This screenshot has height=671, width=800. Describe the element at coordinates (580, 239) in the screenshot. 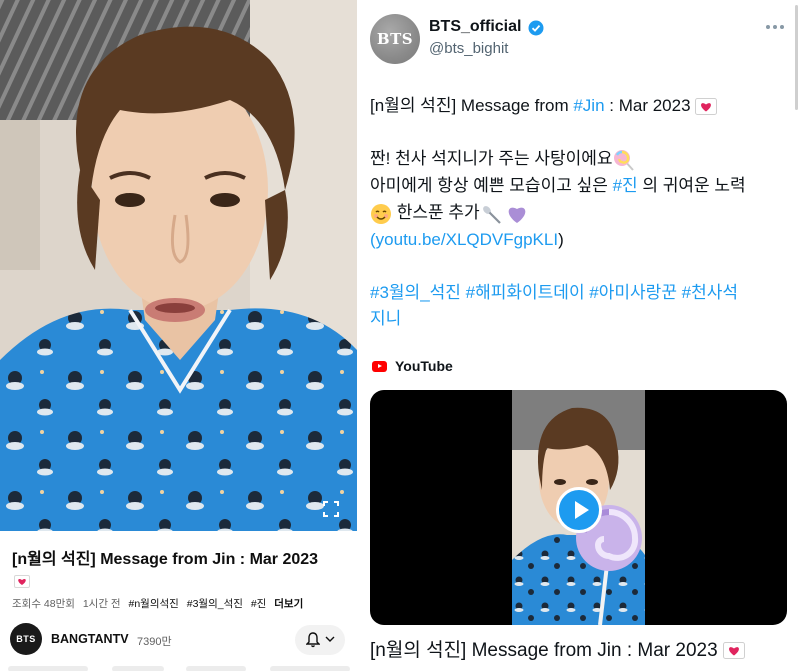

I see `tweet-line-5: (youtu.be/XLQDVFgpKLI)` at that location.